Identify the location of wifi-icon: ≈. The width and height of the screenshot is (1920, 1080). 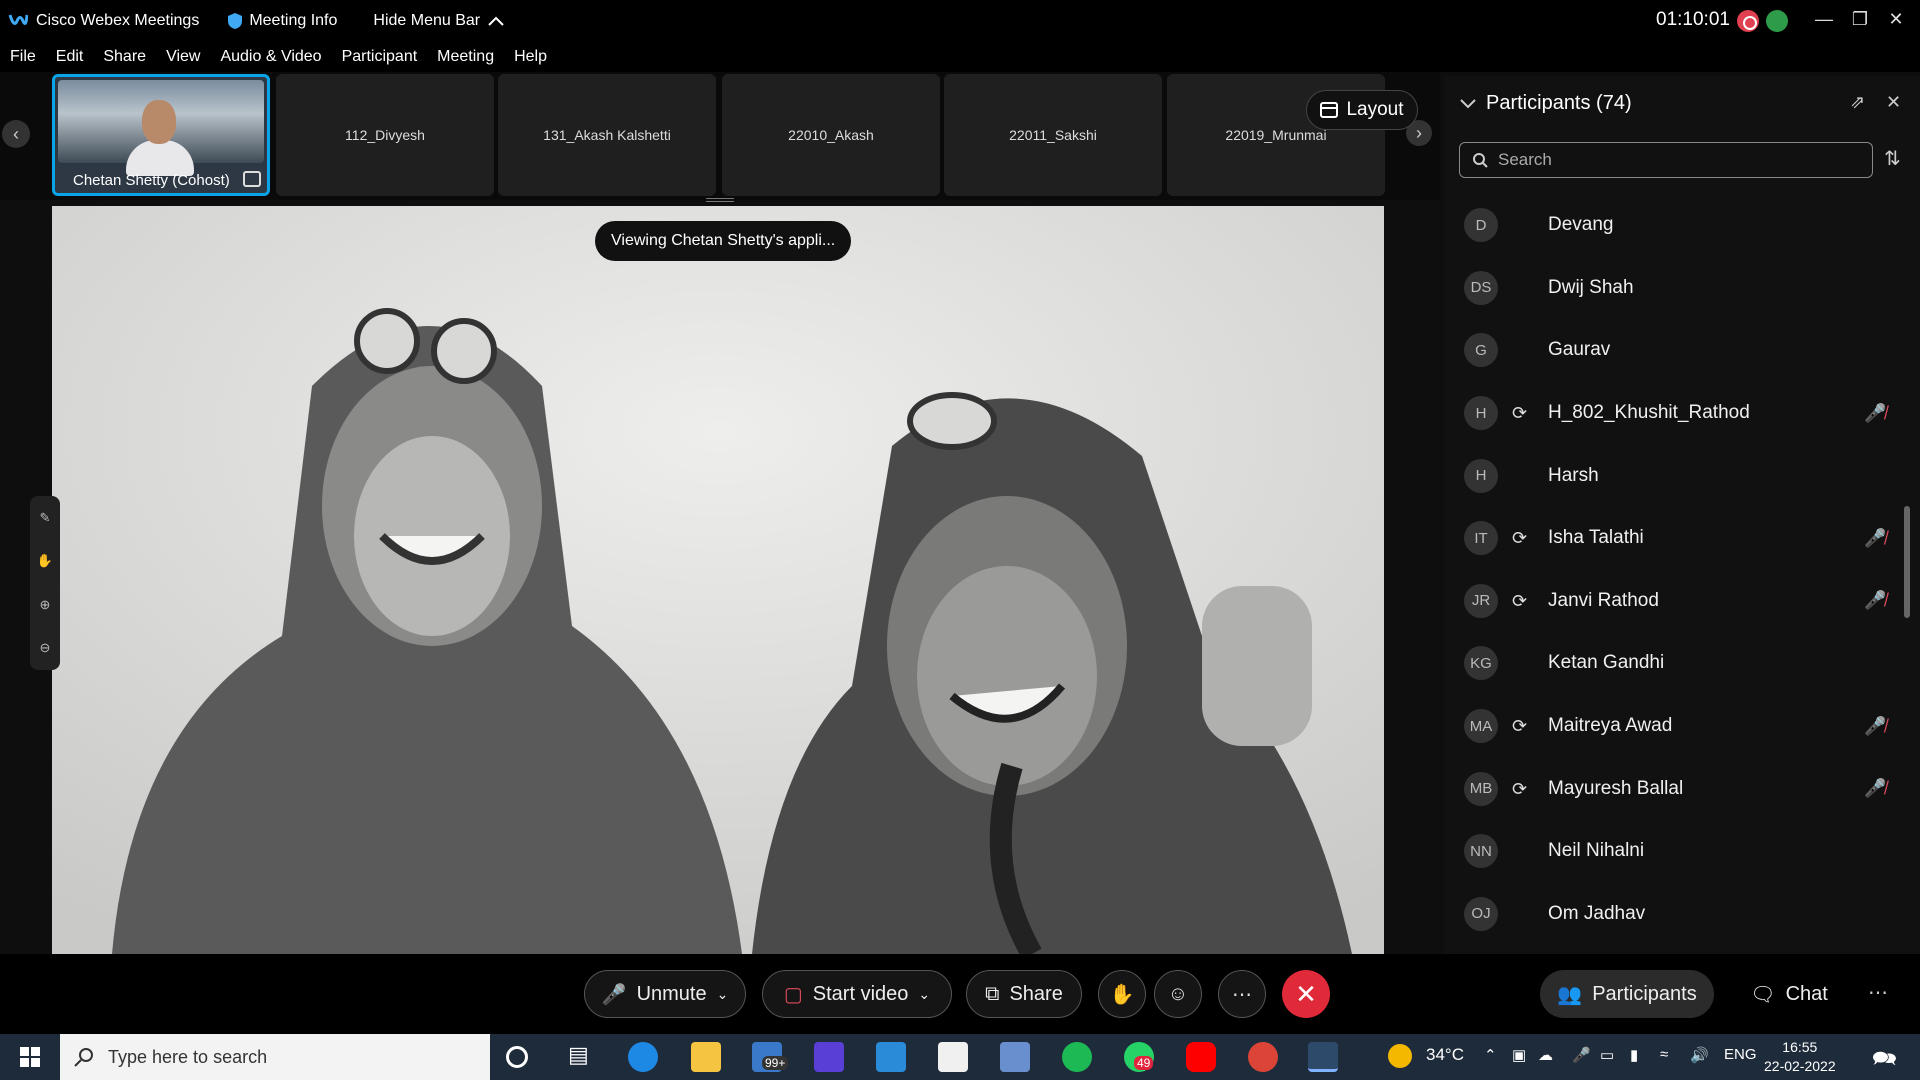
(1664, 1054).